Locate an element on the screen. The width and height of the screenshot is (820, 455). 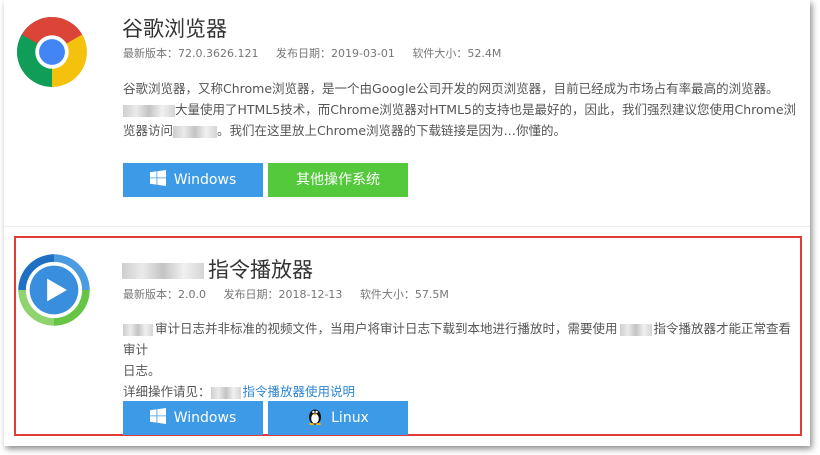
player-title: 指令播放器 is located at coordinates (217, 269).